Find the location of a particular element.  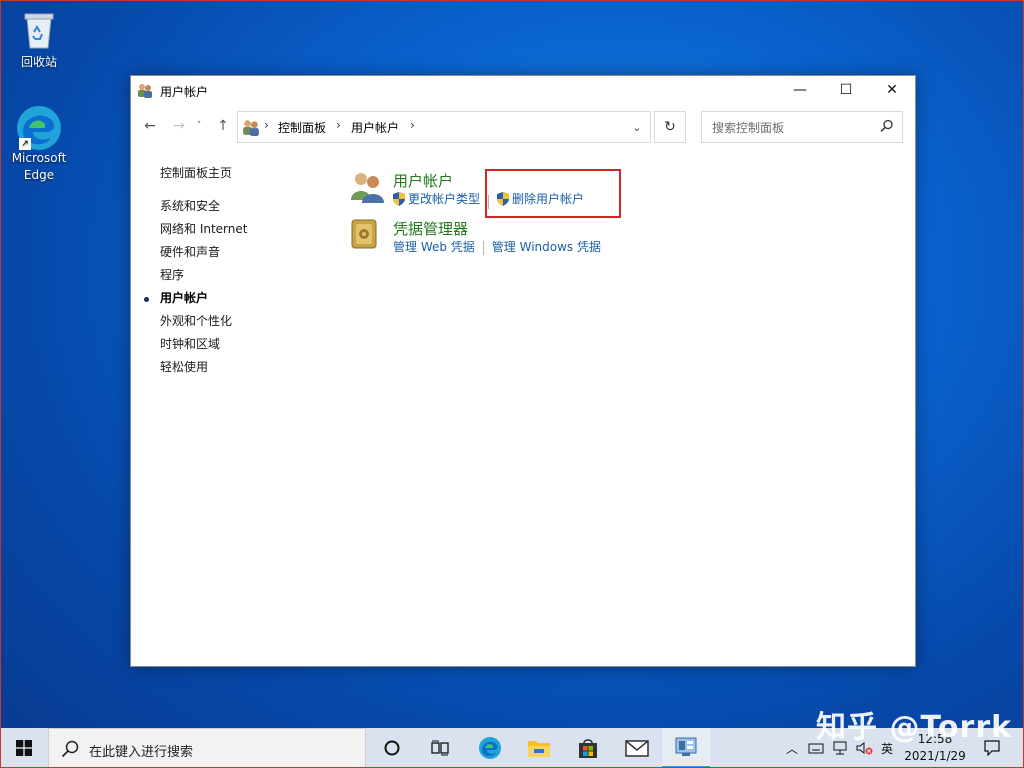

watermark: 知乎 @Torrk is located at coordinates (914, 727).